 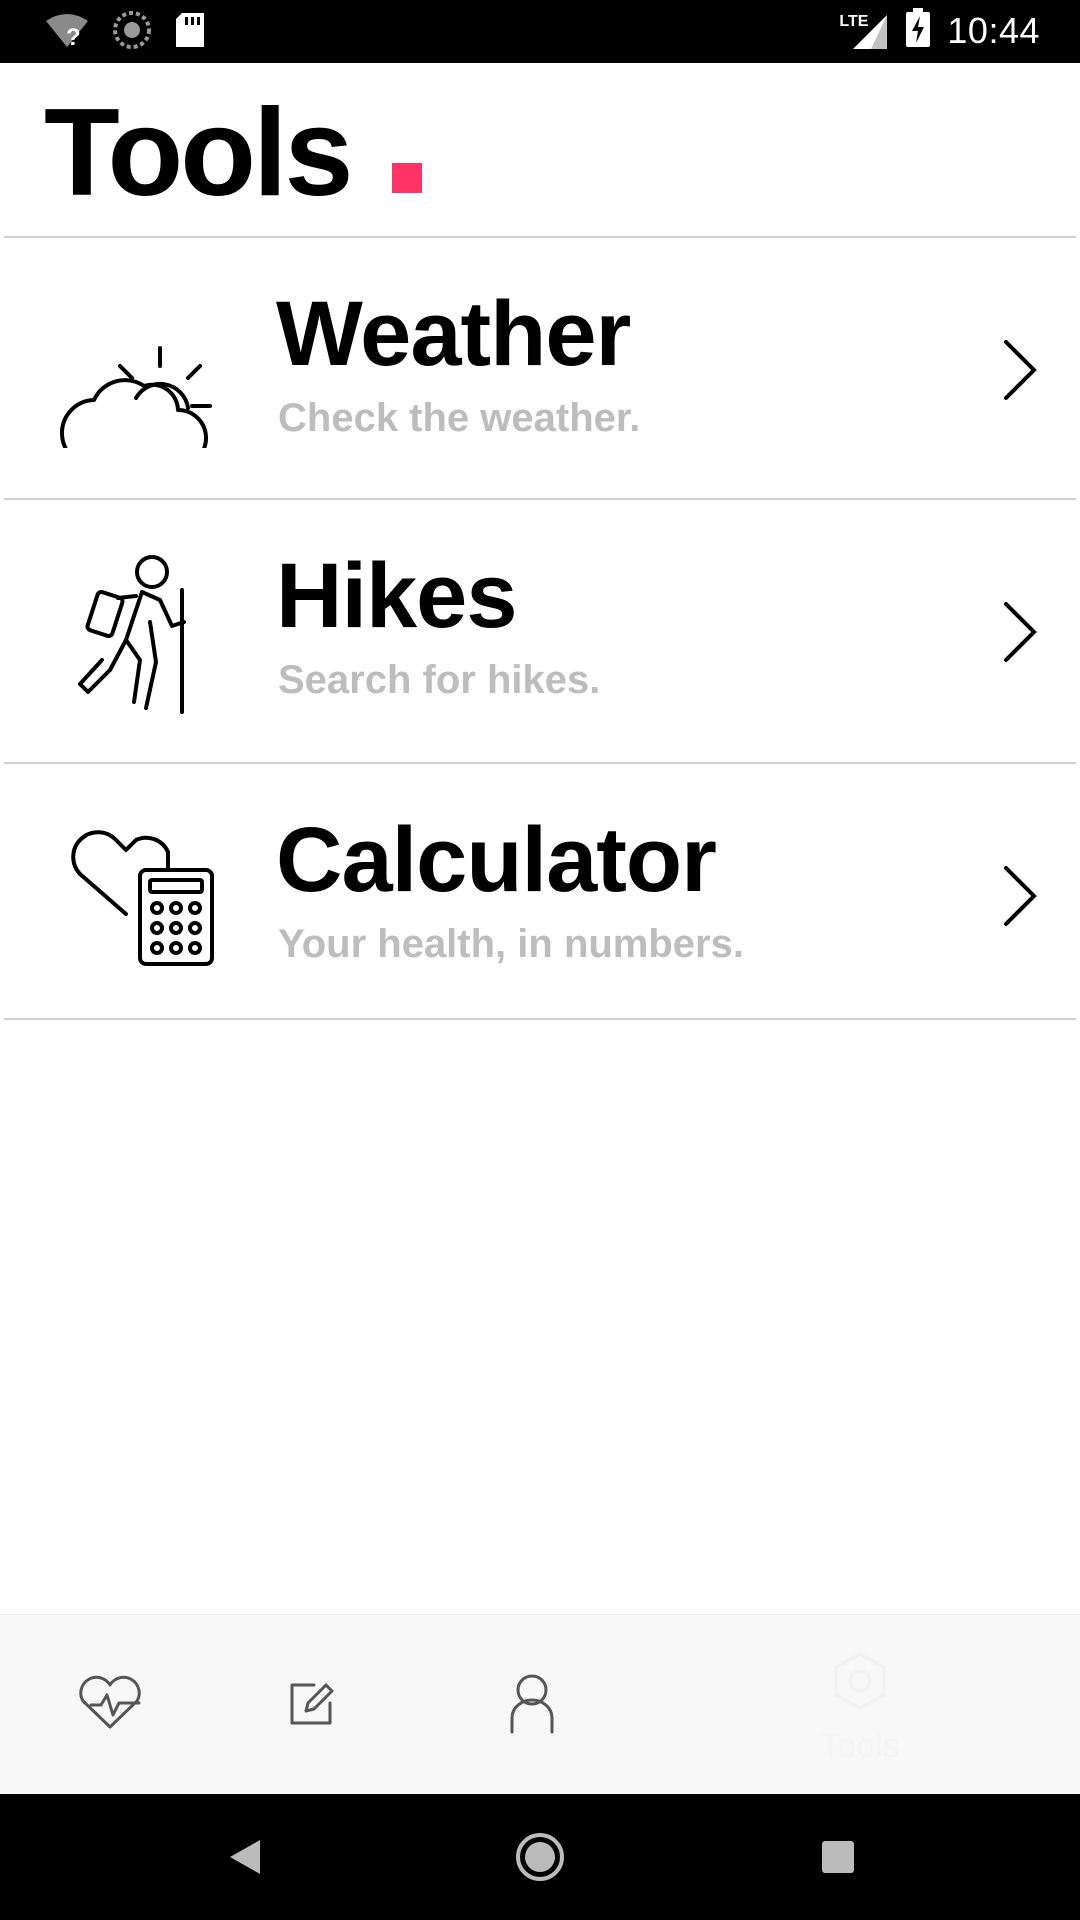 I want to click on health-calculator-icon, so click(x=140, y=906).